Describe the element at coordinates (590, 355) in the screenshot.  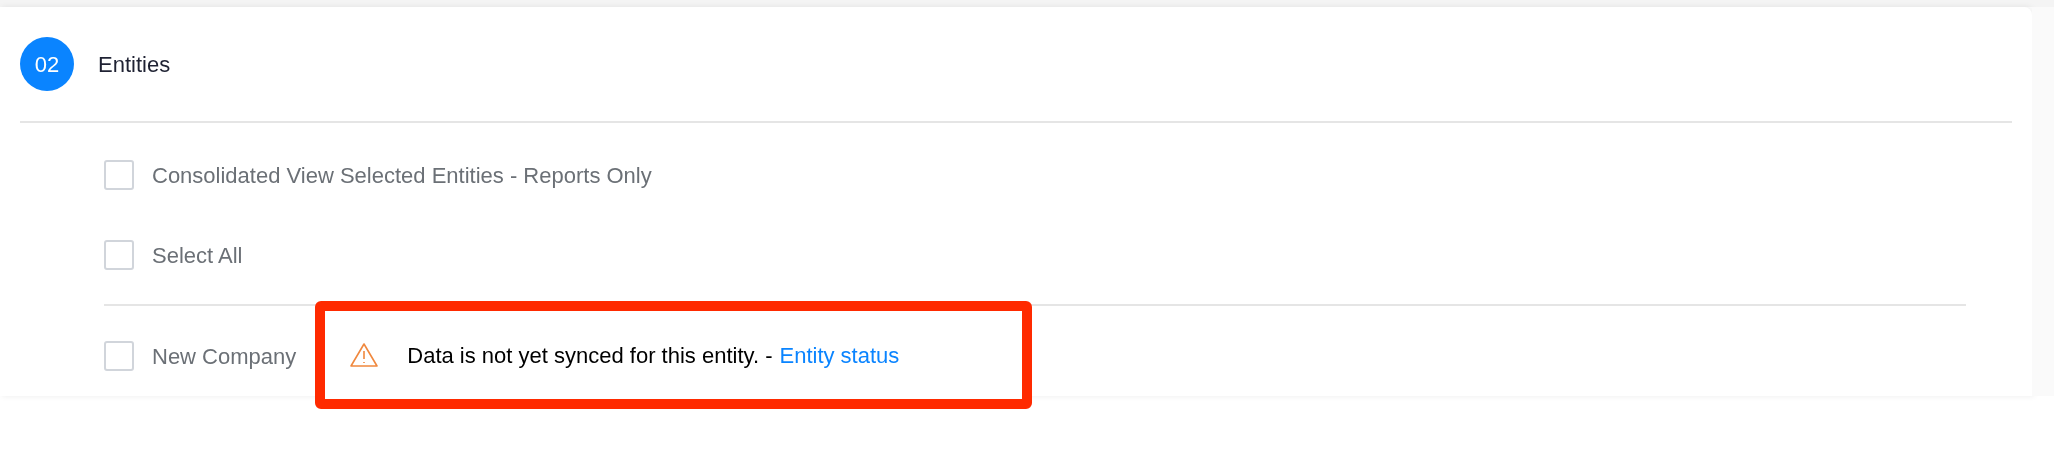
I see `warning-message: Data is not yet synced for this entity. -` at that location.